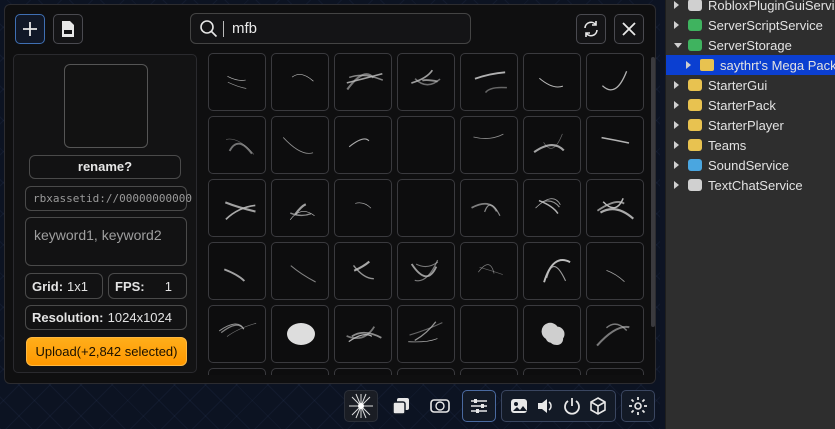  I want to click on explorer-item: StarterPack, so click(750, 105).